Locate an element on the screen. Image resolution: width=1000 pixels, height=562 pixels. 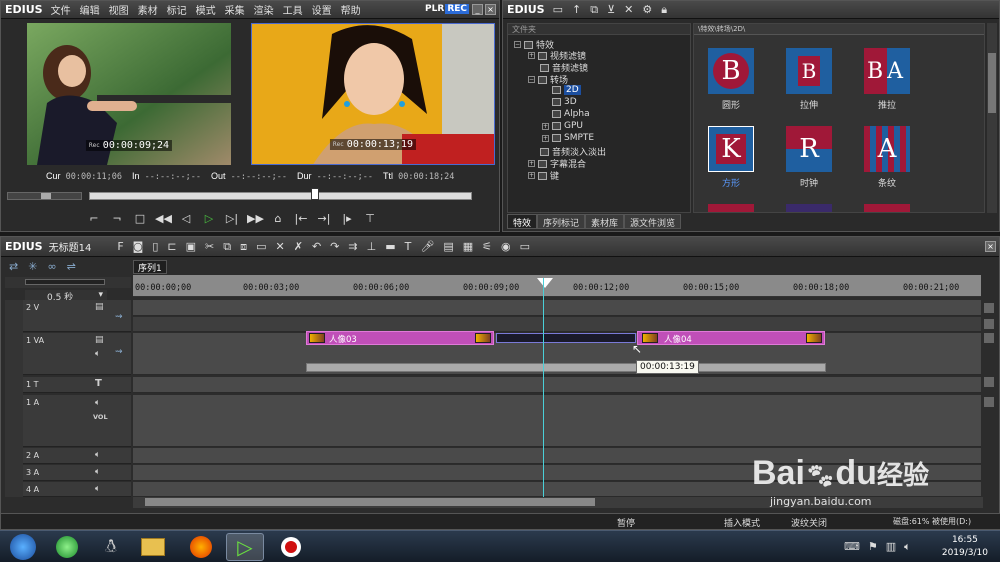
tab-sequence-markers: 序列标记 is located at coordinates (561, 221).